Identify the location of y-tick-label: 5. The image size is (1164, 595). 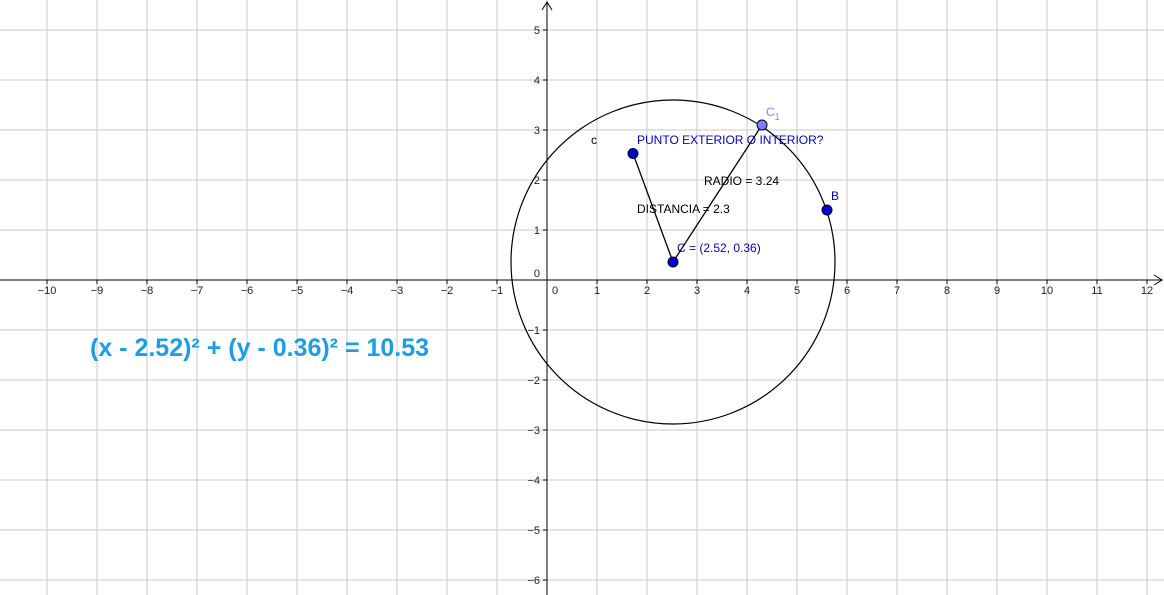
(537, 31).